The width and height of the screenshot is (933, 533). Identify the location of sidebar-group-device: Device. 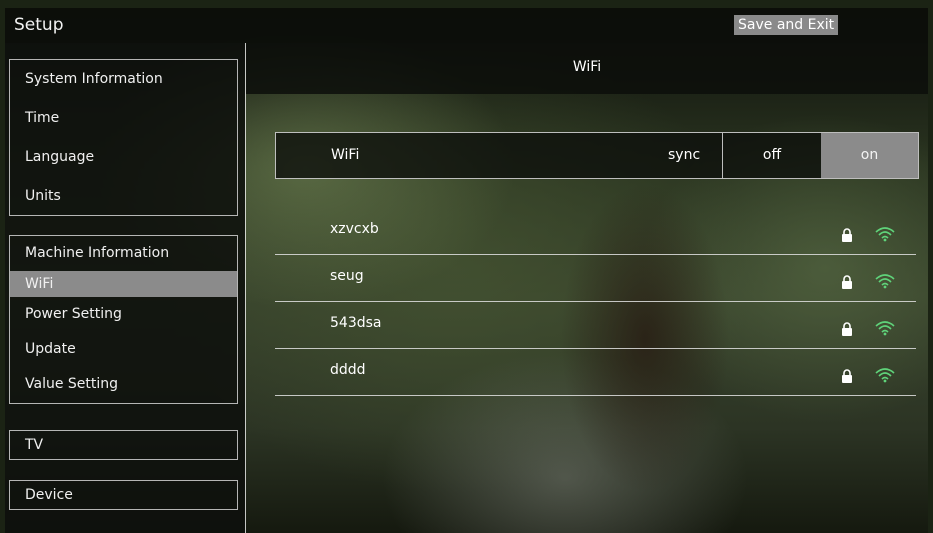
(123, 495).